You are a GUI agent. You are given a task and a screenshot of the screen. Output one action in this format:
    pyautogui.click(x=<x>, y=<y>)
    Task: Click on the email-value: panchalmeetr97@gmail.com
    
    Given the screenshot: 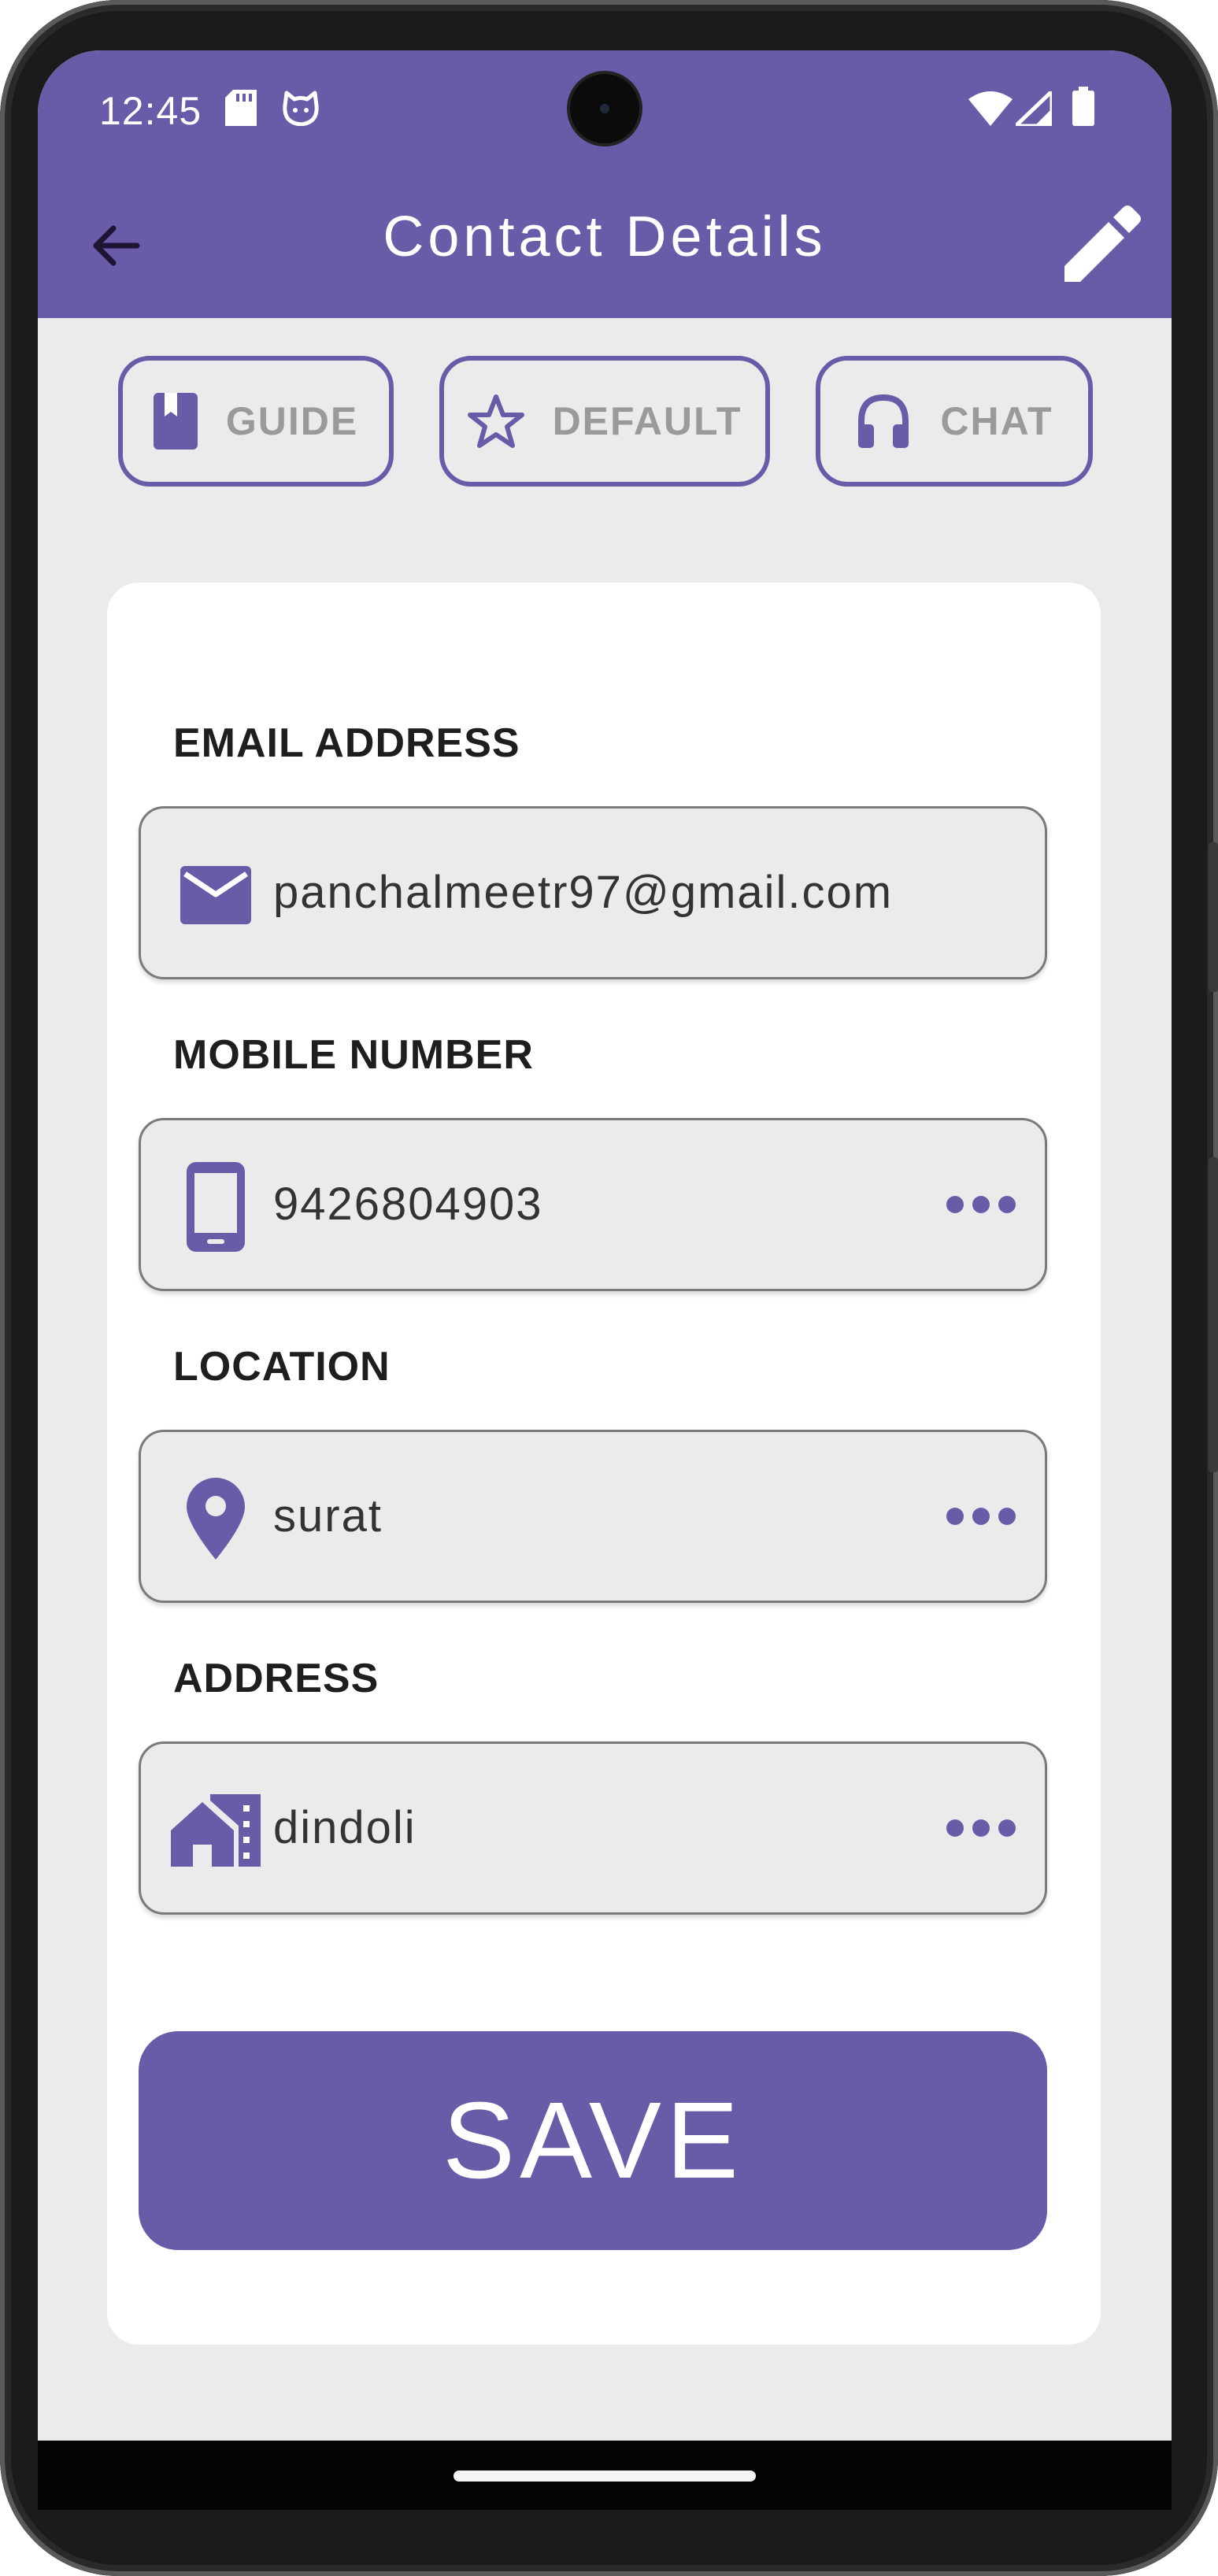 What is the action you would take?
    pyautogui.click(x=583, y=892)
    